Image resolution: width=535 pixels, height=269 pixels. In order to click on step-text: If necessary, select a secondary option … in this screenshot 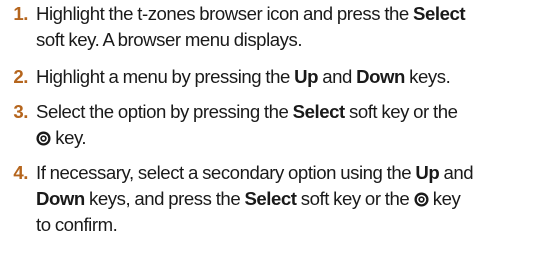, I will do `click(224, 172)`.